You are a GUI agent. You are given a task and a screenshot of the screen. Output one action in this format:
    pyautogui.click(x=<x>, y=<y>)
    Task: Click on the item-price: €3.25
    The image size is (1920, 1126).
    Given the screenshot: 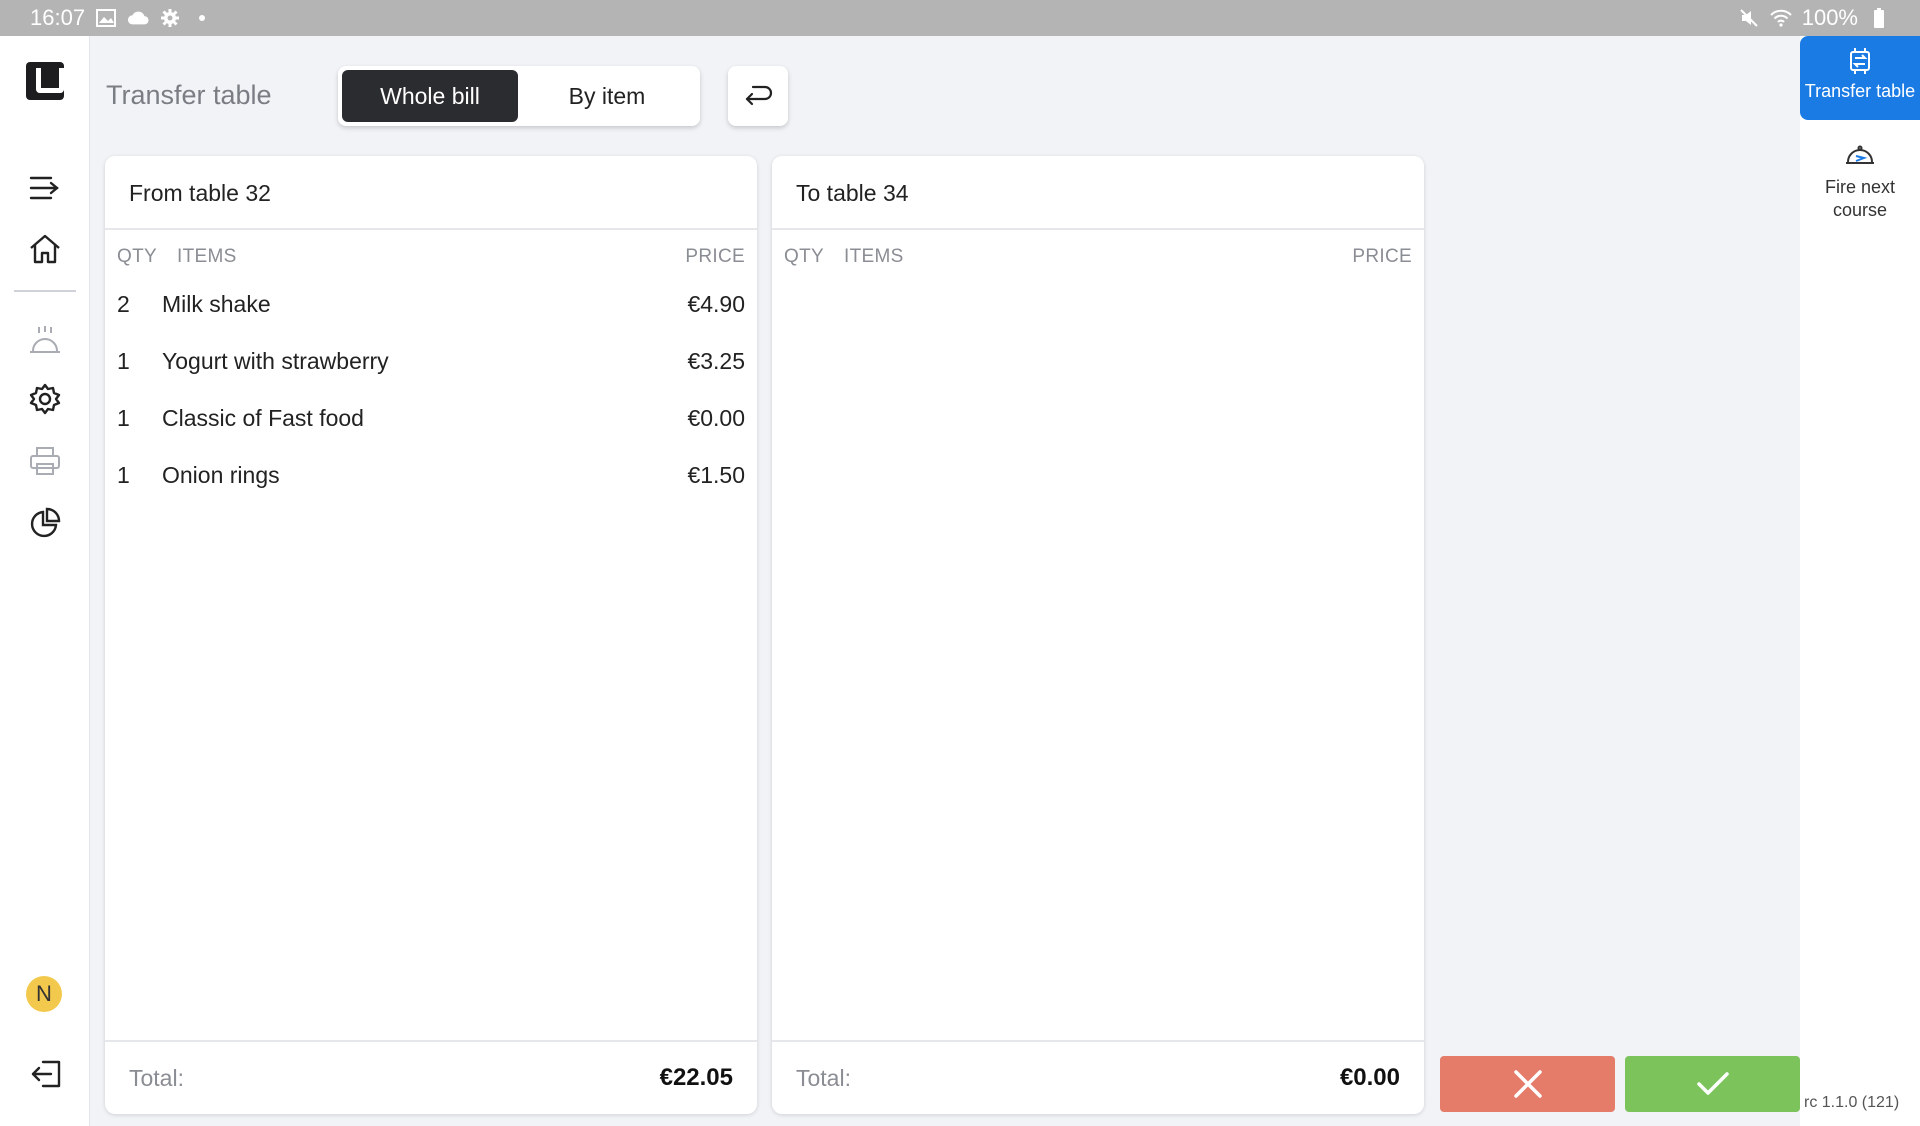 What is the action you would take?
    pyautogui.click(x=716, y=361)
    